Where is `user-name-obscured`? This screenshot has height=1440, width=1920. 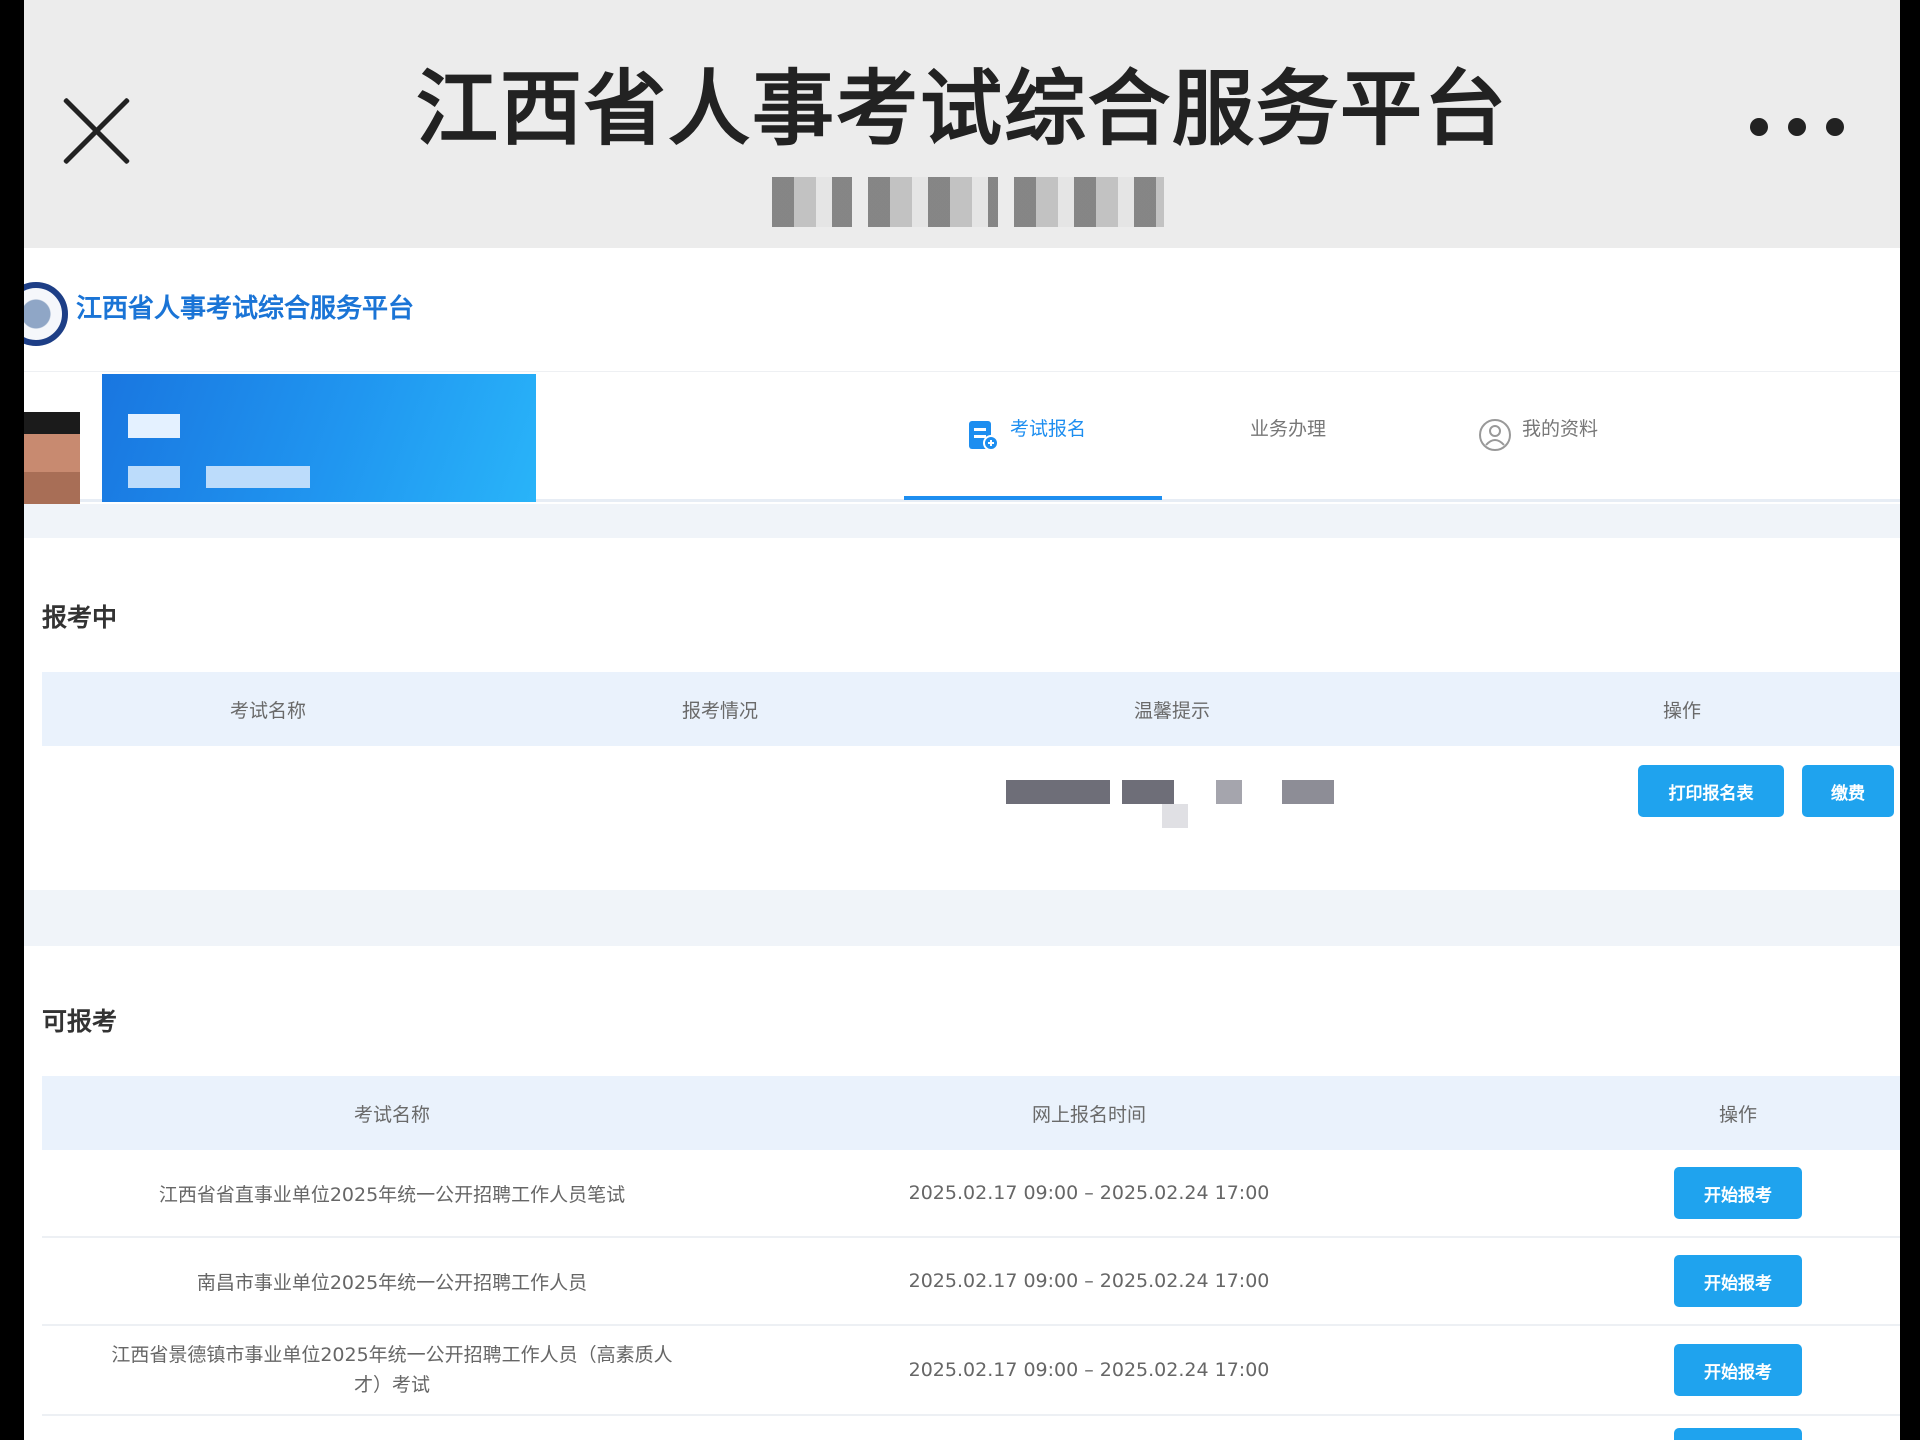 user-name-obscured is located at coordinates (154, 426).